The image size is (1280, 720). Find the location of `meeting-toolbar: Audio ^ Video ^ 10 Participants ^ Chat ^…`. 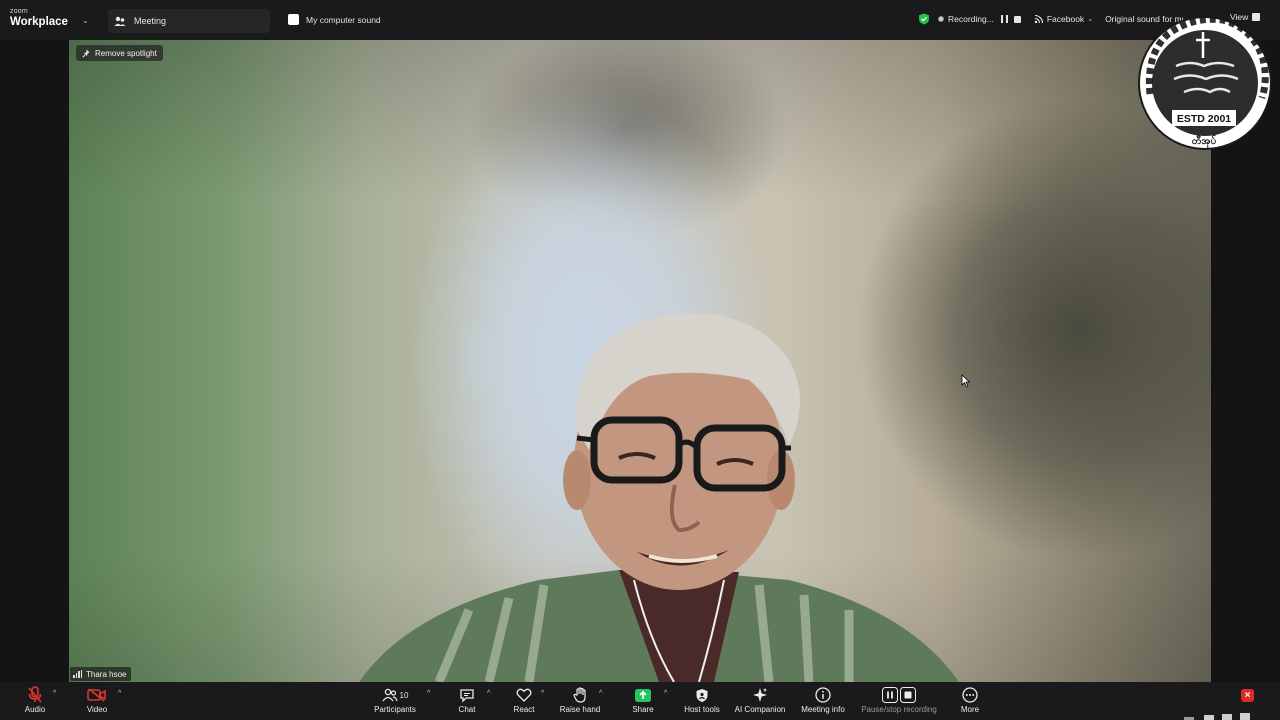

meeting-toolbar: Audio ^ Video ^ 10 Participants ^ Chat ^… is located at coordinates (640, 701).